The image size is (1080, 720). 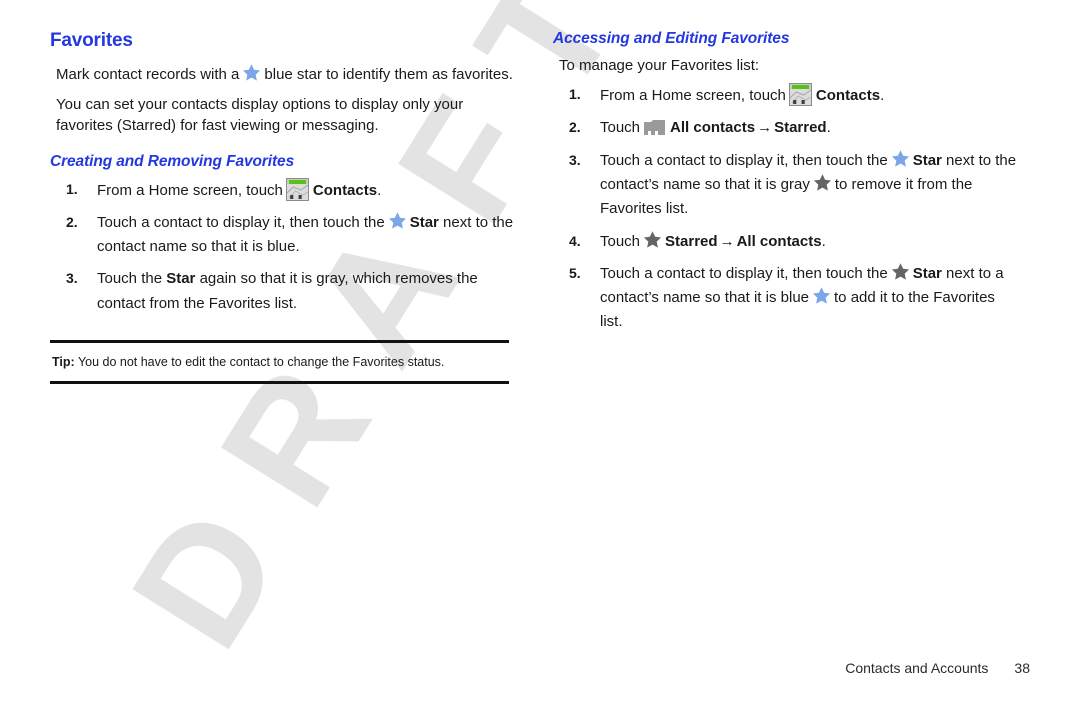 I want to click on footer-page-number: 38, so click(x=1022, y=668).